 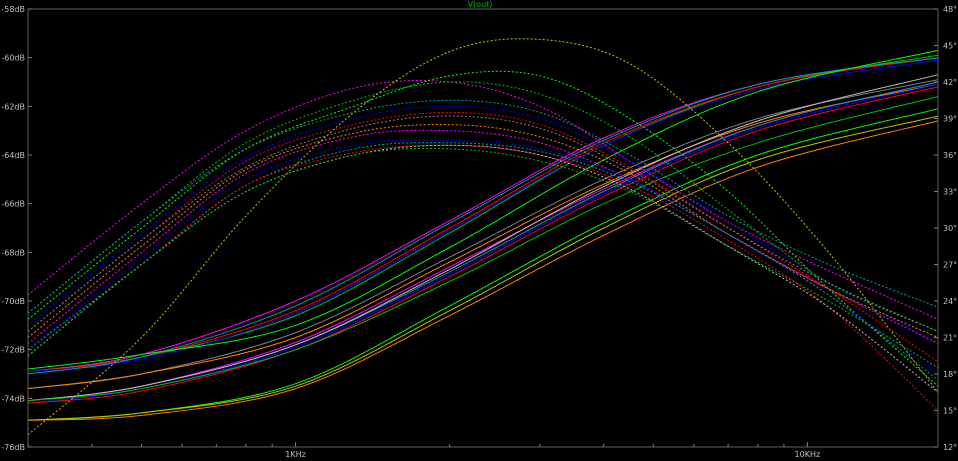 What do you see at coordinates (950, 265) in the screenshot?
I see `y-right-tick-label-7: 27°` at bounding box center [950, 265].